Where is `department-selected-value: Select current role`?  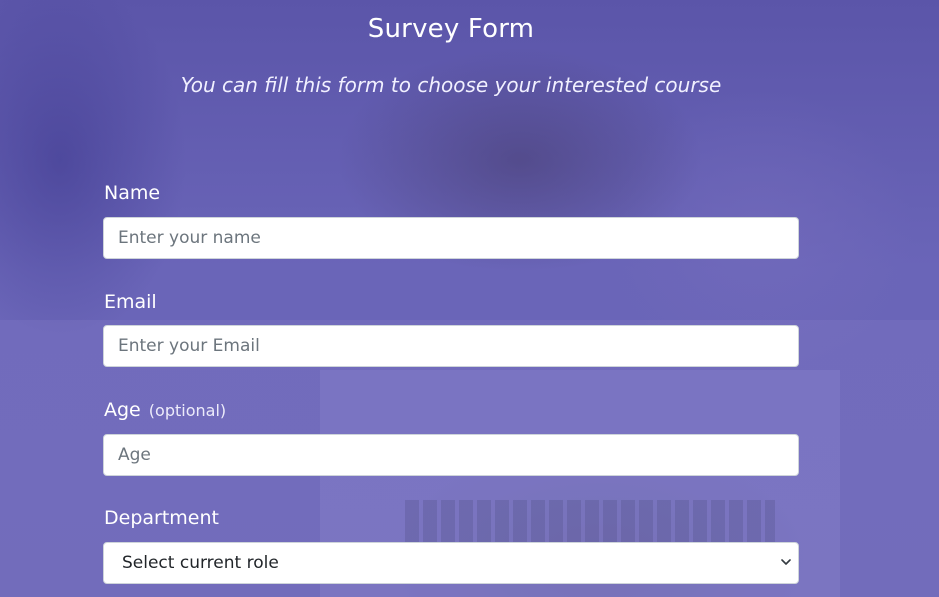
department-selected-value: Select current role is located at coordinates (200, 563).